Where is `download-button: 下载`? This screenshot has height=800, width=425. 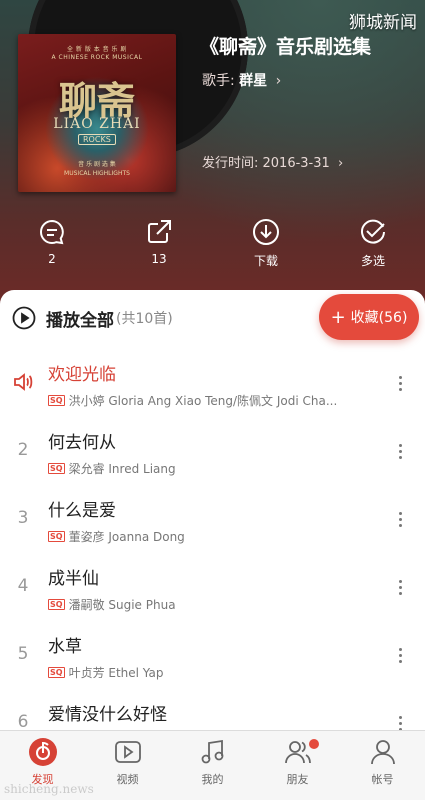
download-button: 下载 is located at coordinates (266, 243).